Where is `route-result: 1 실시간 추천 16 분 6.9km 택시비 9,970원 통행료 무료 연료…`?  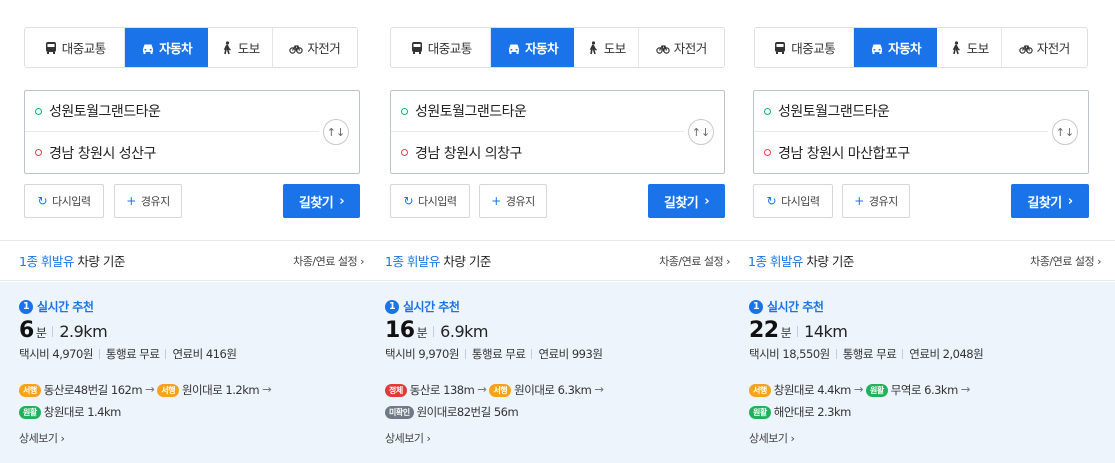 route-result: 1 실시간 추천 16 분 6.9km 택시비 9,970원 통행료 무료 연료… is located at coordinates (561, 372).